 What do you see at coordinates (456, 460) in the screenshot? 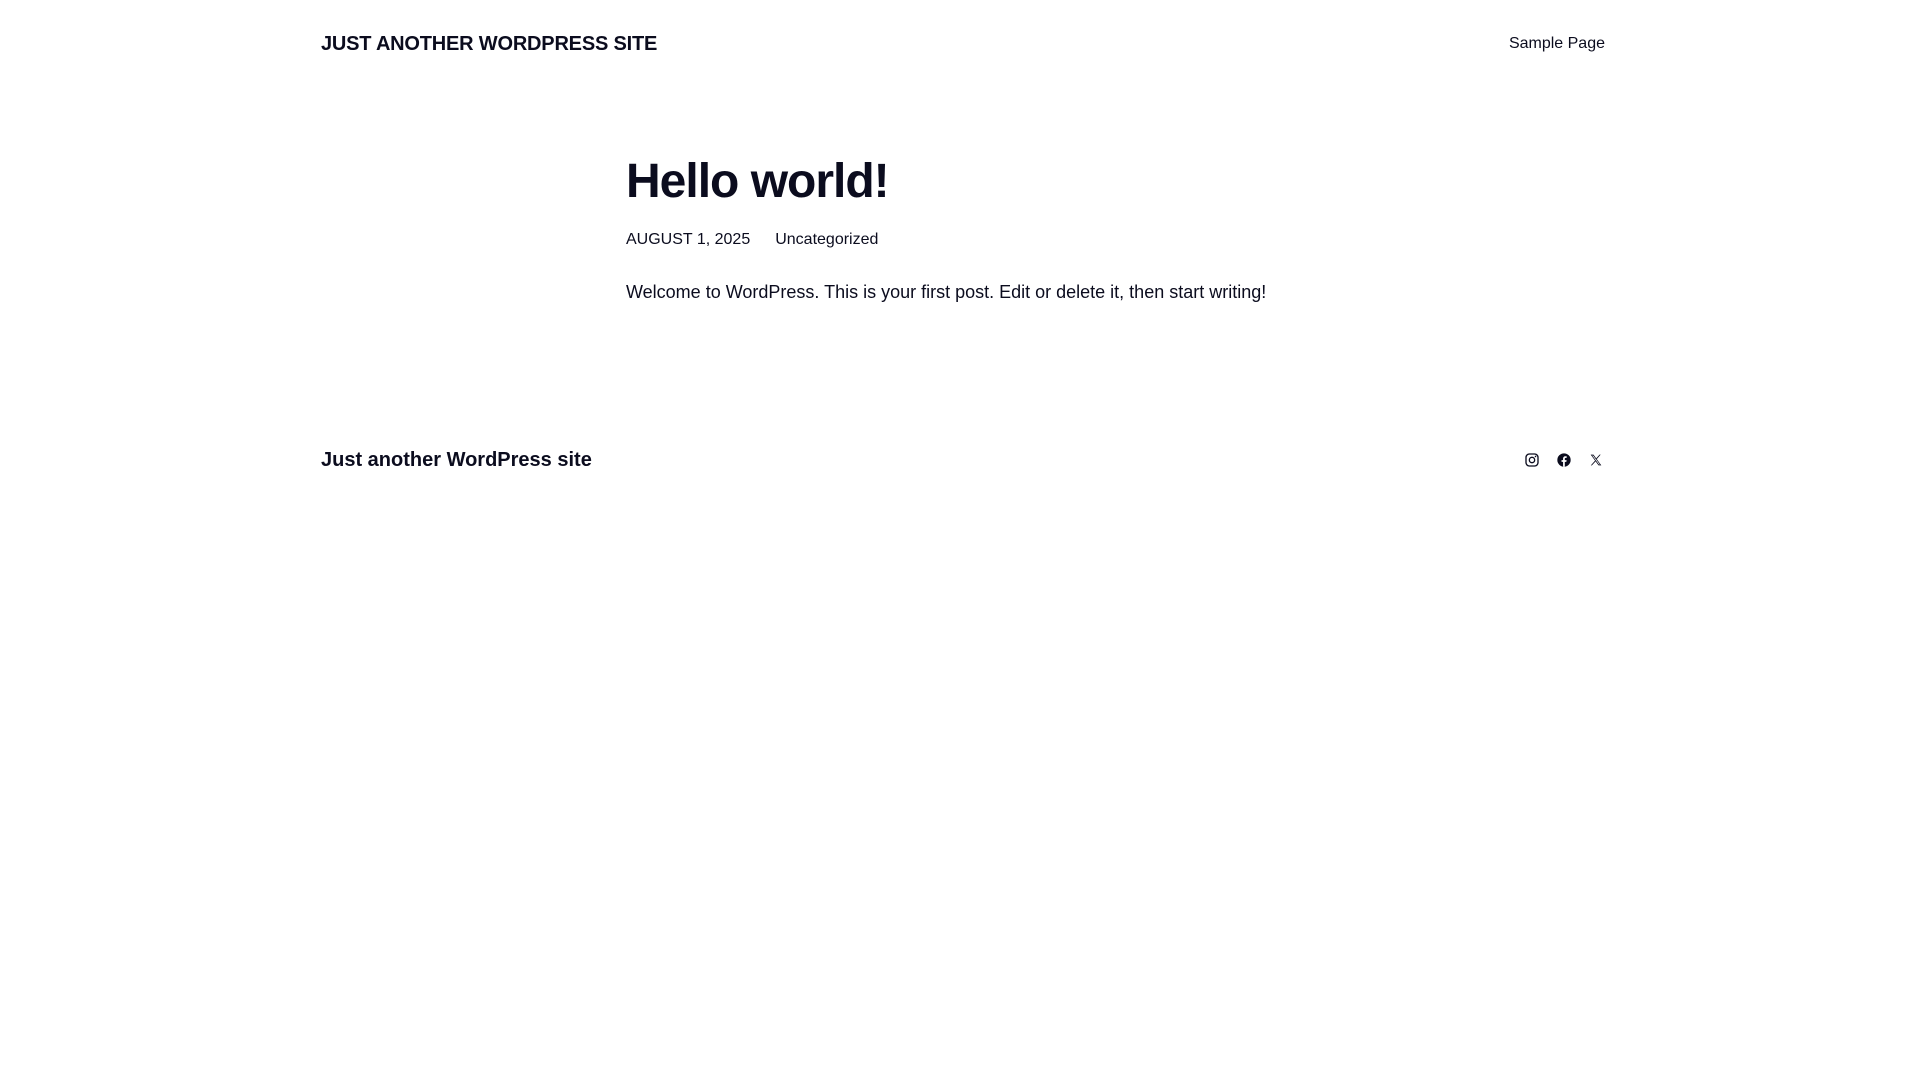
I see `footer-site-title-link: Just another WordPress site` at bounding box center [456, 460].